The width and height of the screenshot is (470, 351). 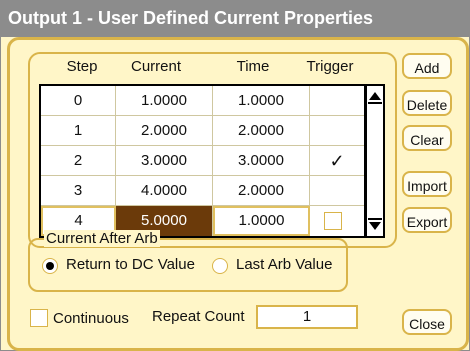 What do you see at coordinates (91, 318) in the screenshot?
I see `continuous-label: Continuous` at bounding box center [91, 318].